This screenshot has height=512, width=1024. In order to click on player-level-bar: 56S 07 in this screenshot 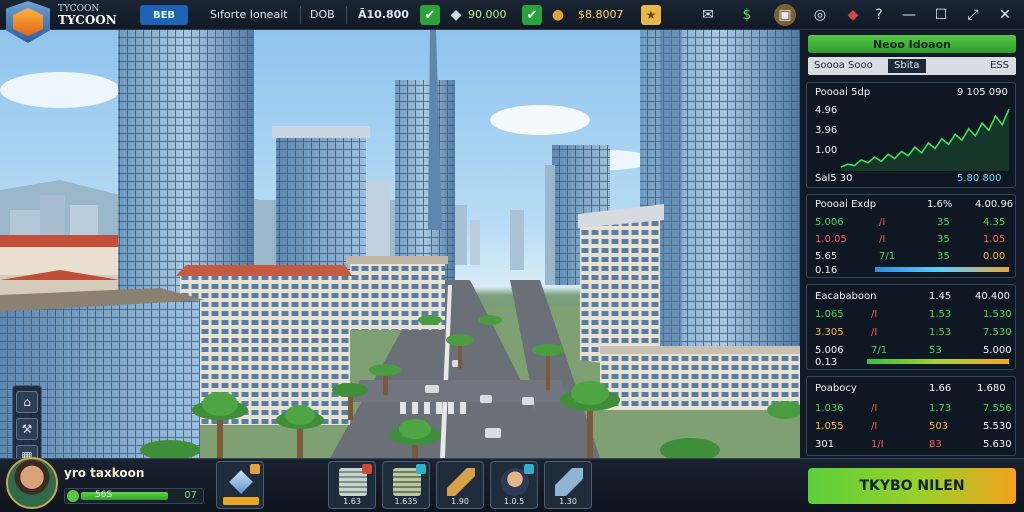, I will do `click(134, 496)`.